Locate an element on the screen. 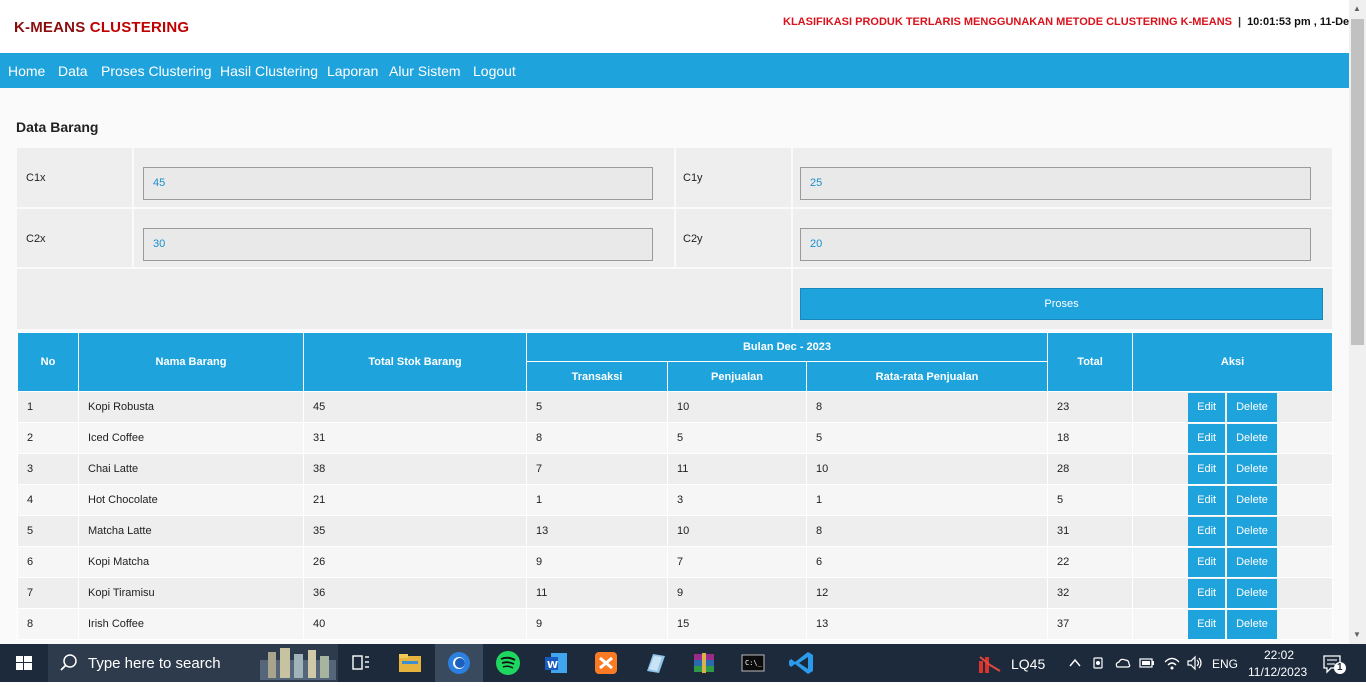 The height and width of the screenshot is (687, 1366). nav-proses-clustering: Proses Clustering is located at coordinates (156, 71).